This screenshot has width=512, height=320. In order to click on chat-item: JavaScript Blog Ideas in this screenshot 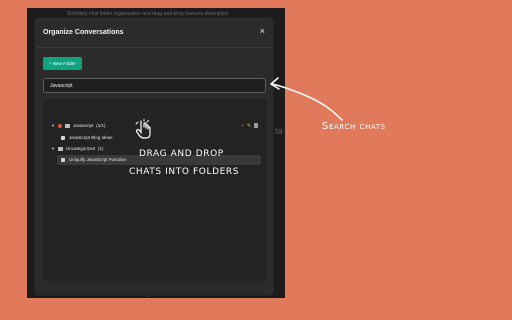, I will do `click(87, 137)`.